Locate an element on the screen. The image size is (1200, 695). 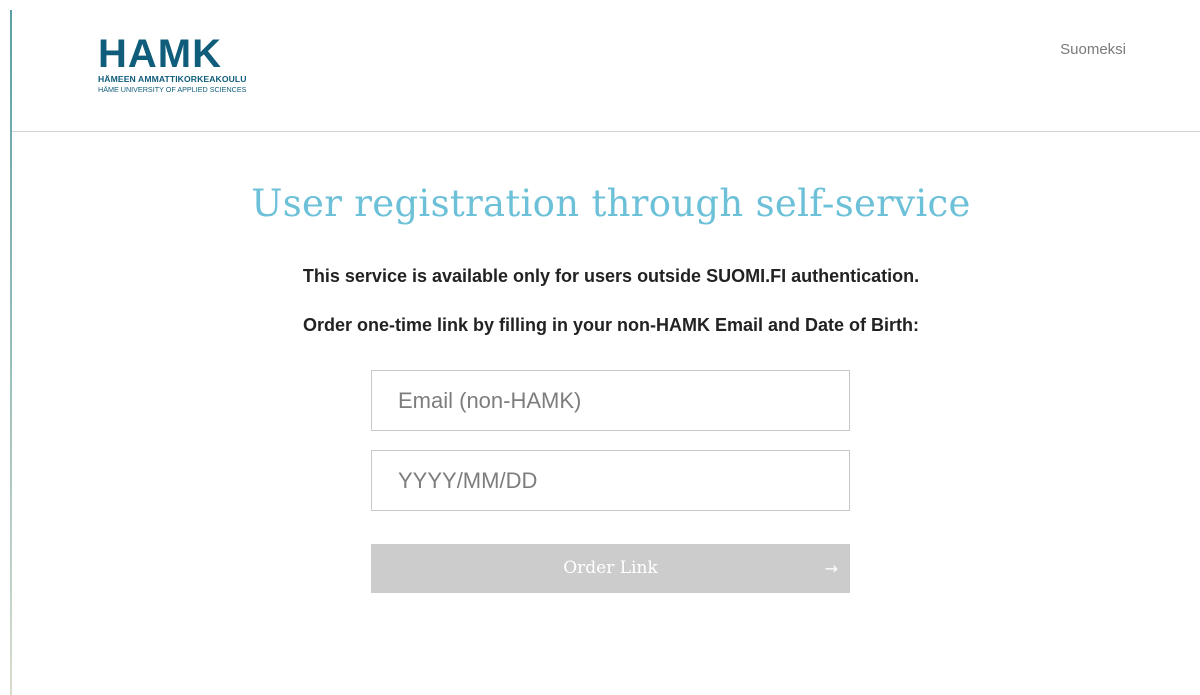
order-link-button: Order Link → is located at coordinates (610, 568).